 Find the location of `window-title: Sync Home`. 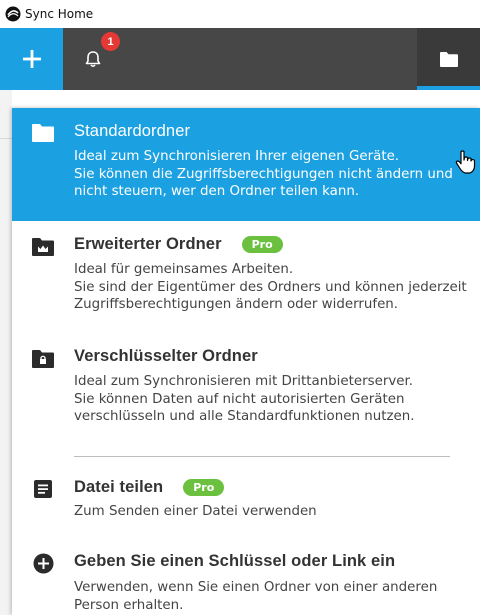

window-title: Sync Home is located at coordinates (59, 14).